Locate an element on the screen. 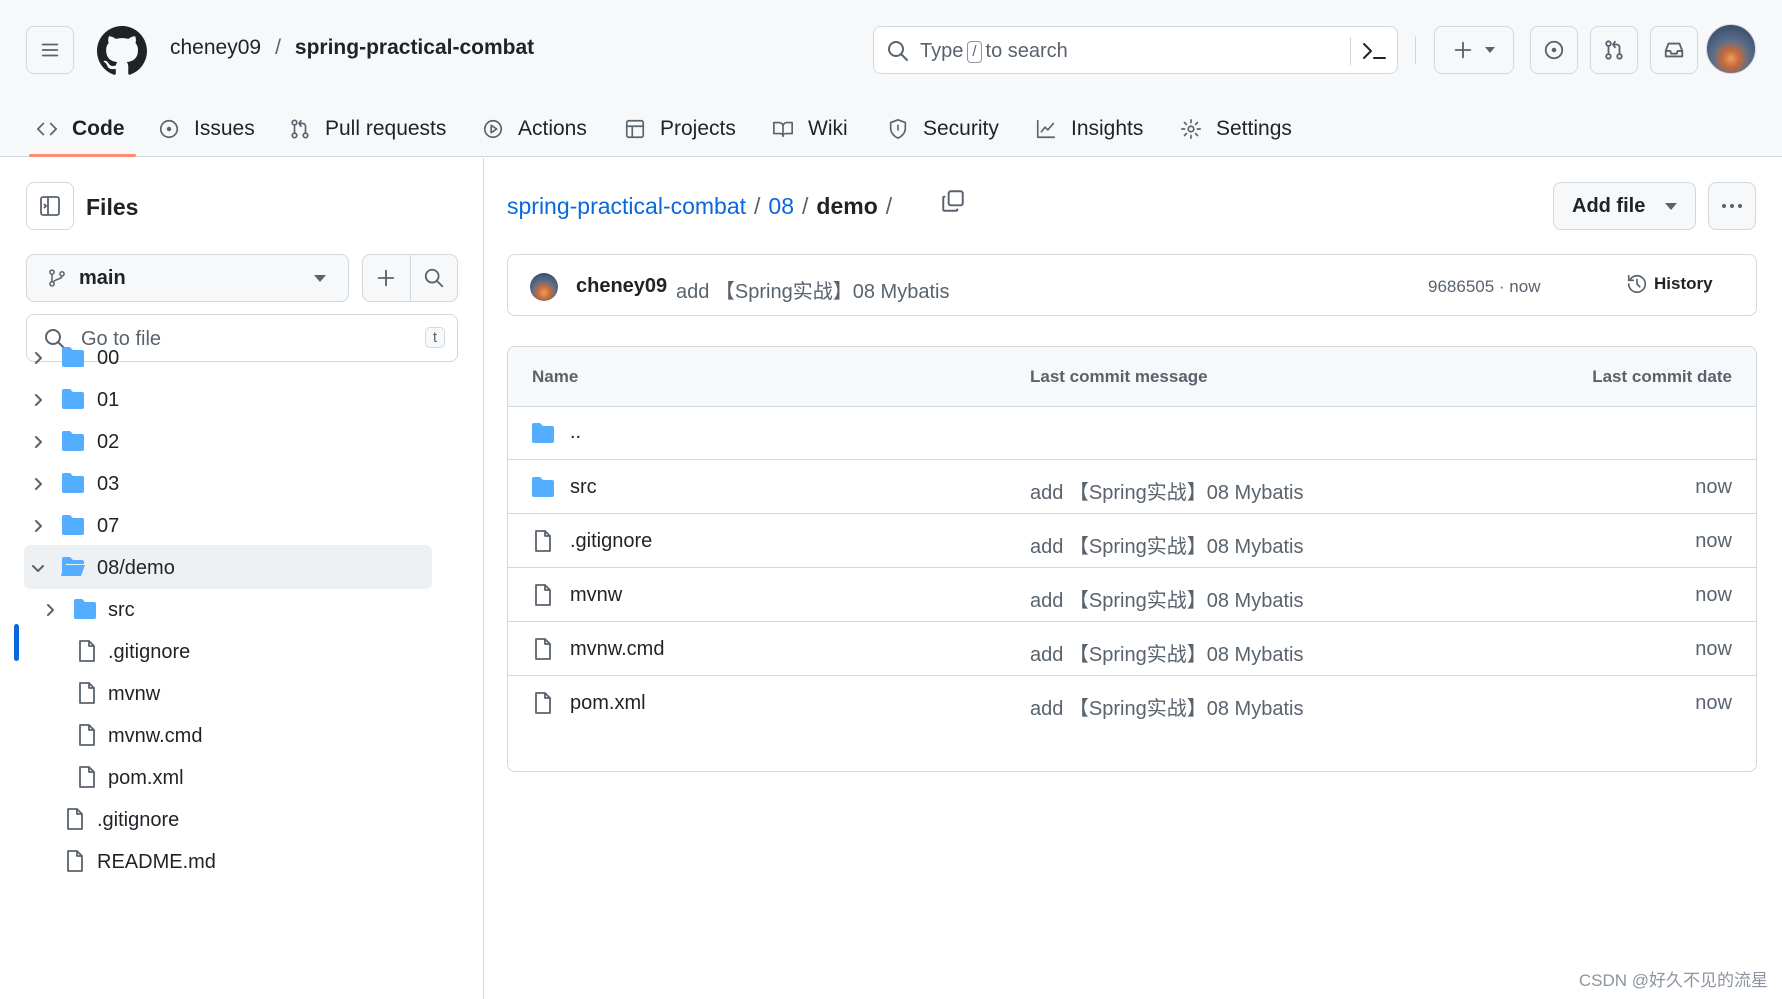  copy-path-button is located at coordinates (955, 203).